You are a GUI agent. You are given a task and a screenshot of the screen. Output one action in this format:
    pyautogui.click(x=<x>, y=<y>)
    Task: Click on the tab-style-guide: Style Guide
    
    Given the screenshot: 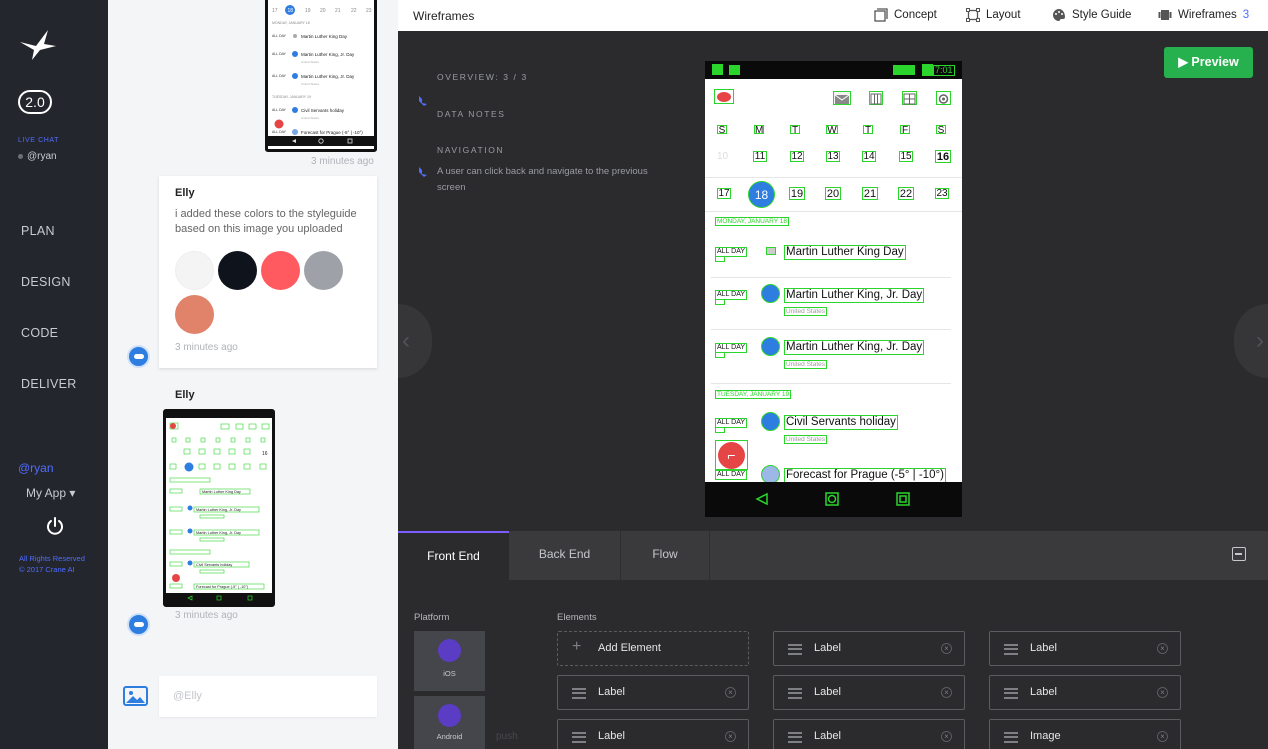 What is the action you would take?
    pyautogui.click(x=1091, y=15)
    